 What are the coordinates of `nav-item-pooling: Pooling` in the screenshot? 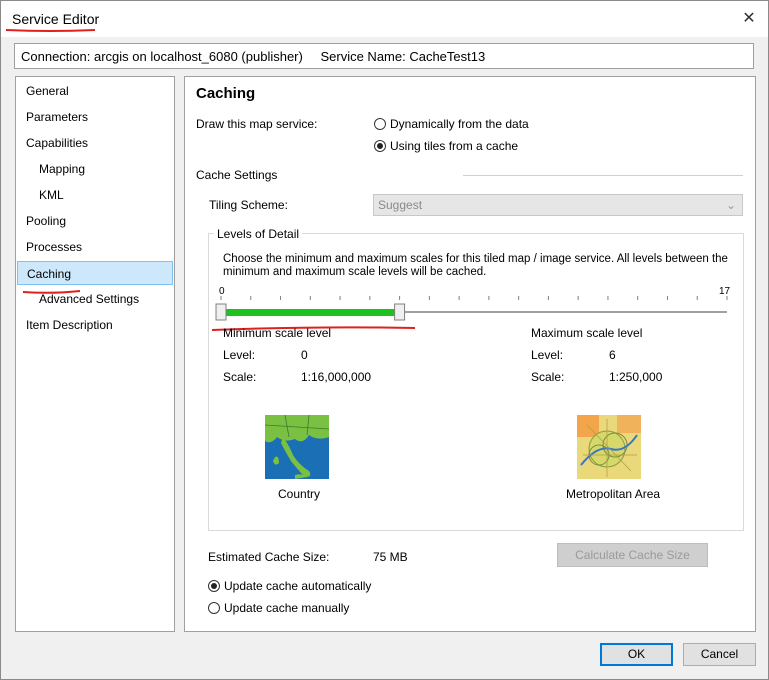 It's located at (95, 221).